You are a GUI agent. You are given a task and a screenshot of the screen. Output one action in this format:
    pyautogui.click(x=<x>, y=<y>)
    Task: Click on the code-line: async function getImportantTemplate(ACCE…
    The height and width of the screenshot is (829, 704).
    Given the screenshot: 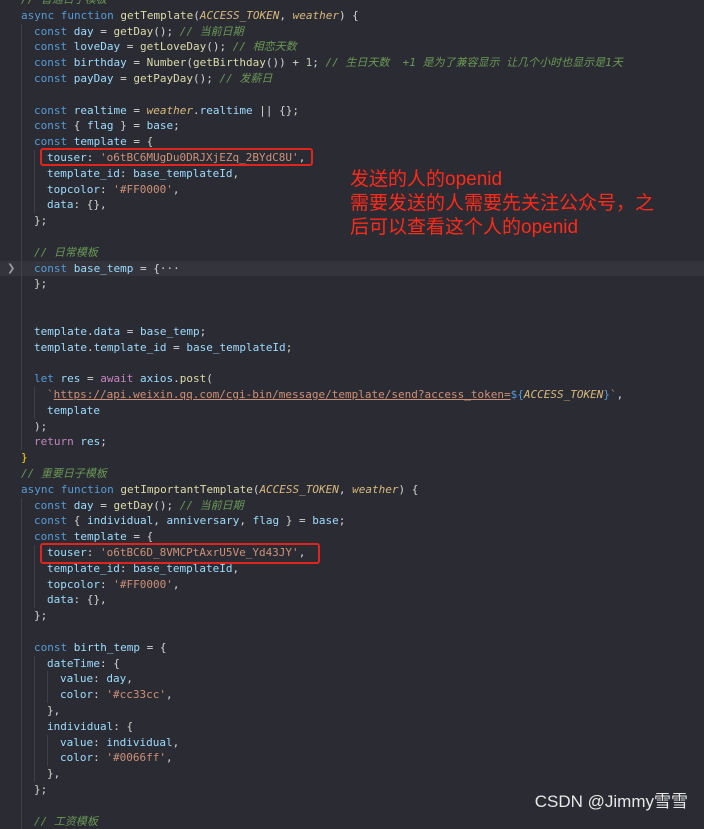 What is the action you would take?
    pyautogui.click(x=352, y=490)
    